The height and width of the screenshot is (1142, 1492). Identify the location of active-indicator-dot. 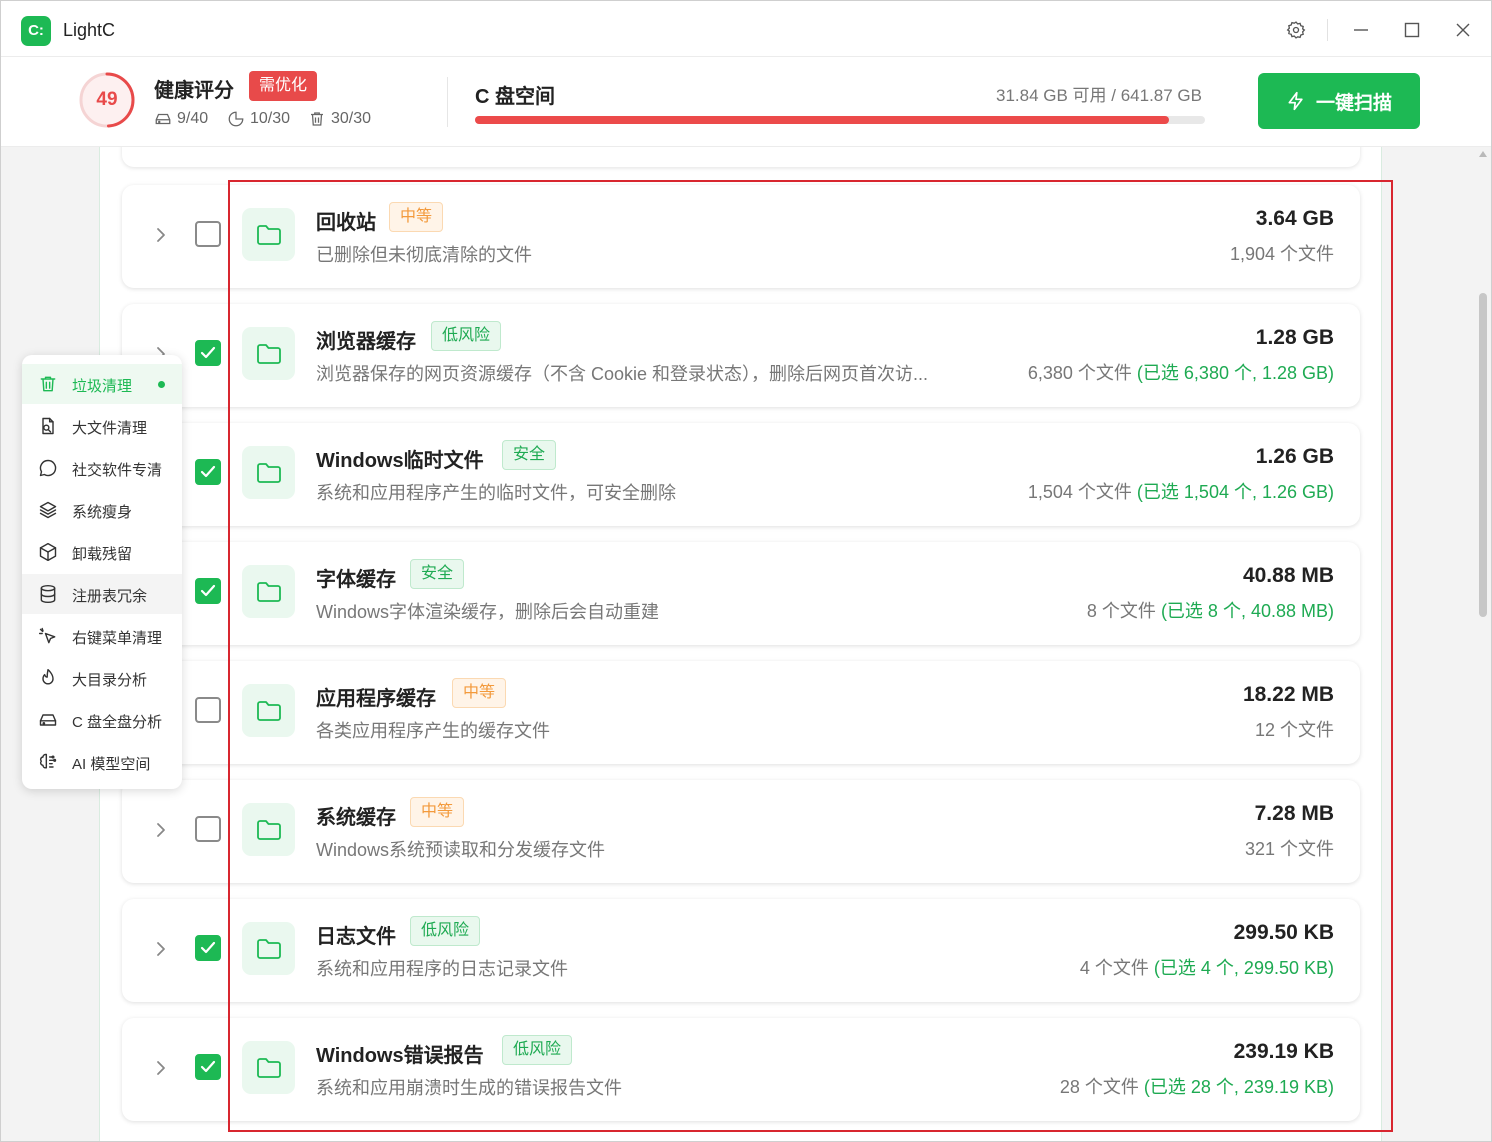
(161, 384).